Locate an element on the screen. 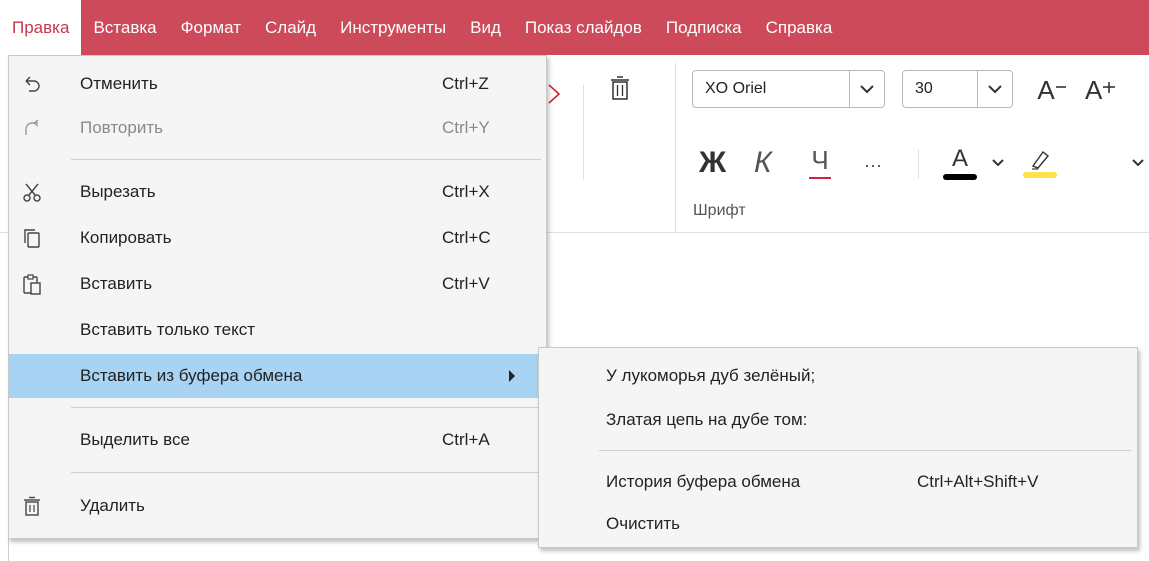 The width and height of the screenshot is (1149, 561). menu-item-redo: Повторить Ctrl+Y is located at coordinates (277, 128).